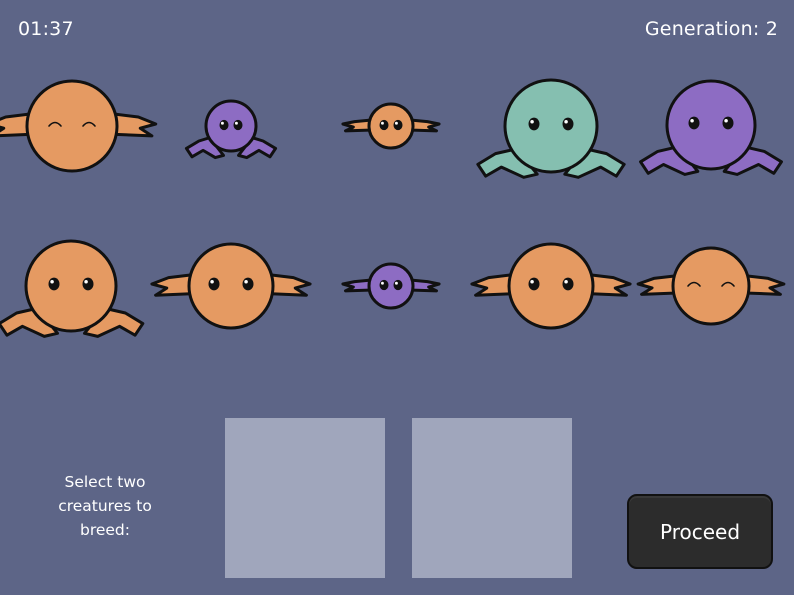  Describe the element at coordinates (700, 531) in the screenshot. I see `proceed-button: Proceed` at that location.